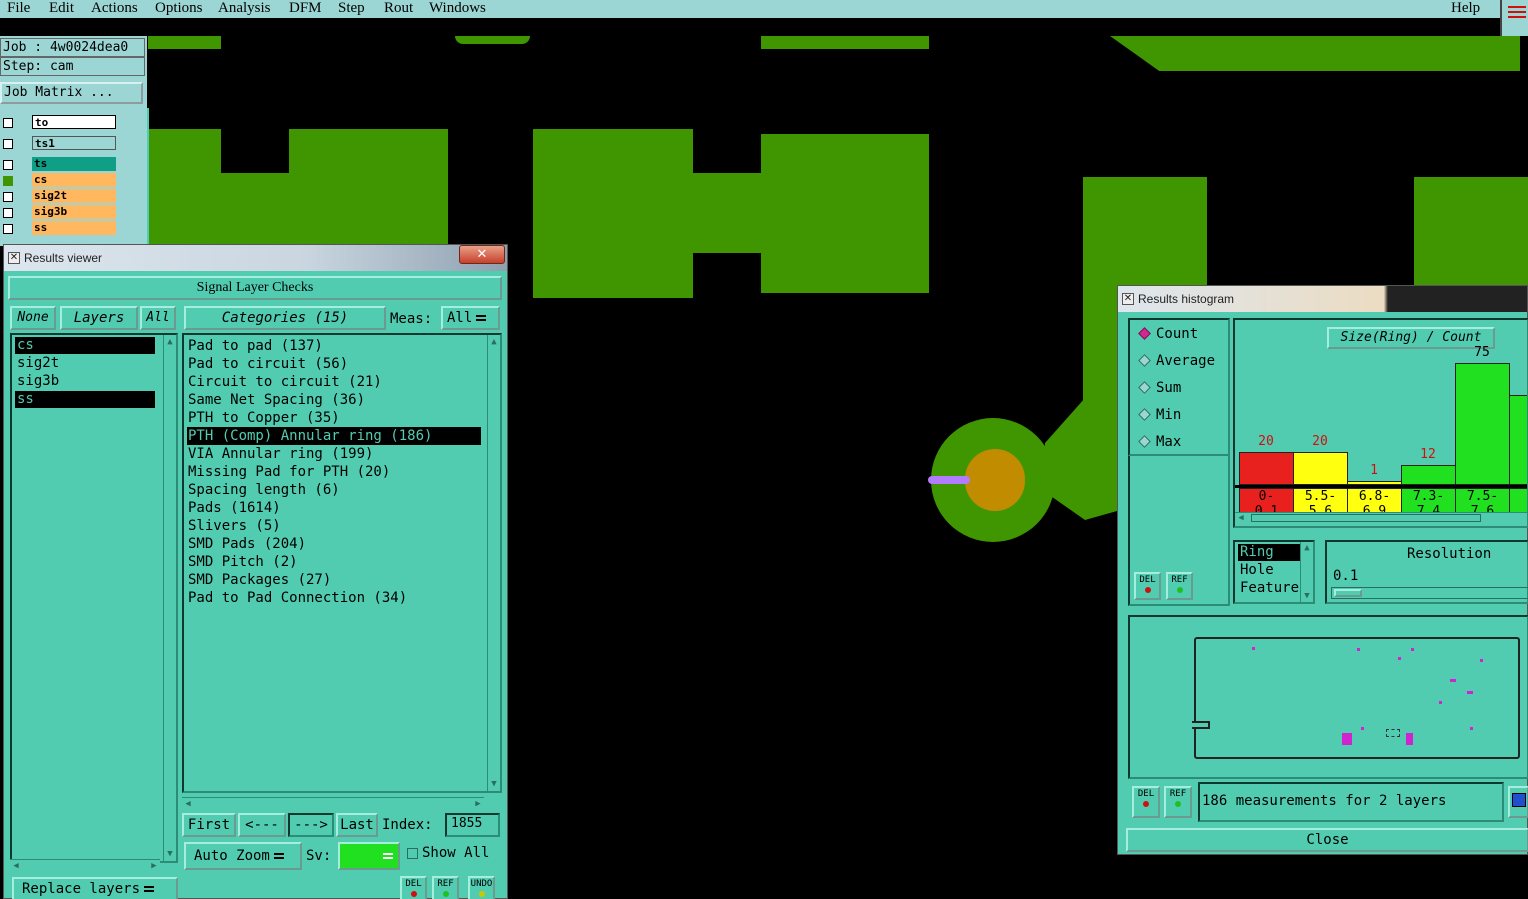 The width and height of the screenshot is (1528, 899). What do you see at coordinates (369, 856) in the screenshot?
I see `sv-color-dropdown` at bounding box center [369, 856].